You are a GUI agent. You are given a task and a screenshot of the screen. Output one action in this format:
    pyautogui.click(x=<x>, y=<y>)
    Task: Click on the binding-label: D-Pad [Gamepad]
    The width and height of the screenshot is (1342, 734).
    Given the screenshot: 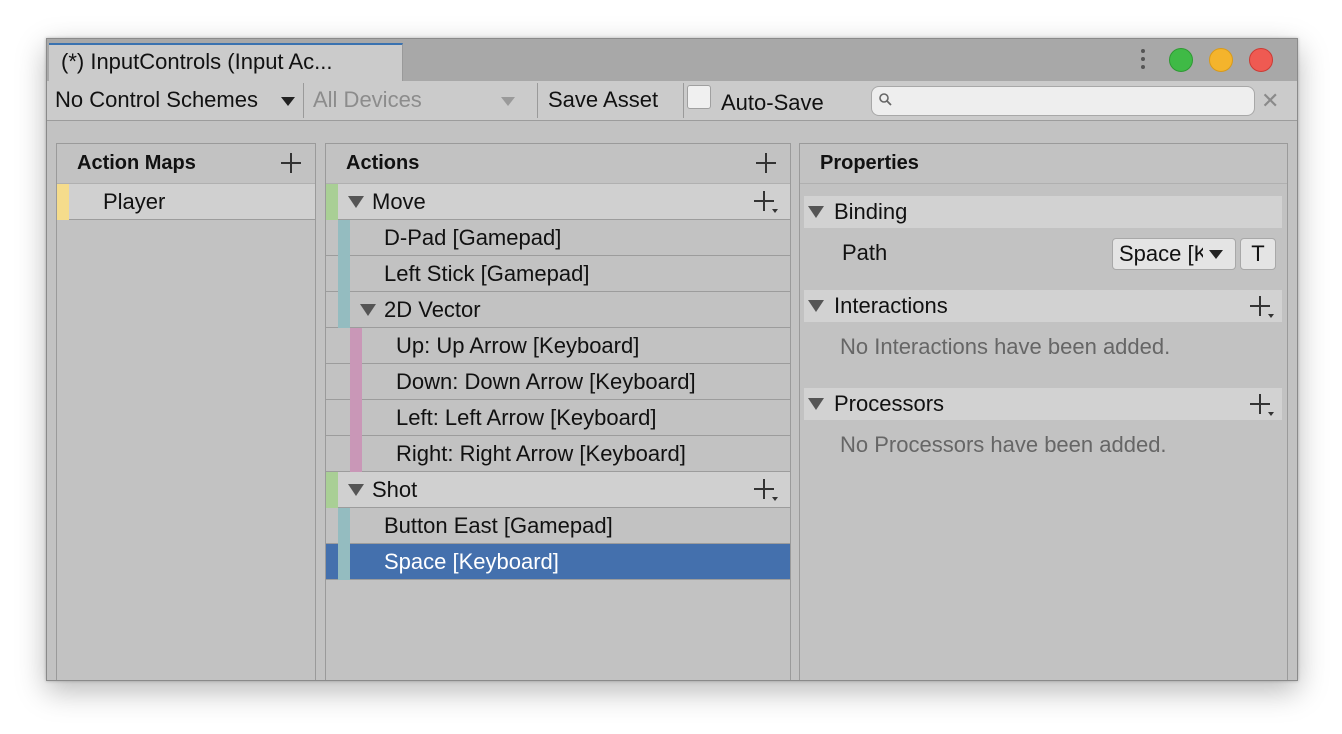 What is the action you would take?
    pyautogui.click(x=473, y=237)
    